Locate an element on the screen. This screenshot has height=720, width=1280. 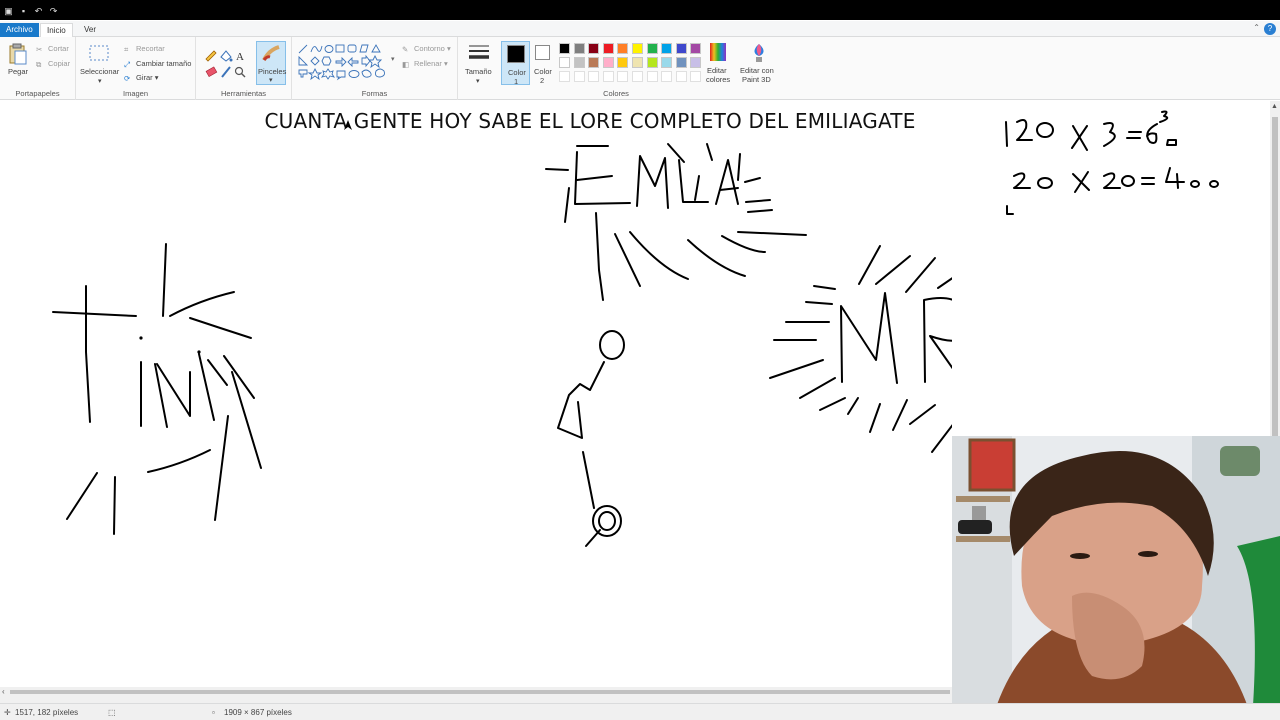
select-icon is located at coordinates (99, 54).